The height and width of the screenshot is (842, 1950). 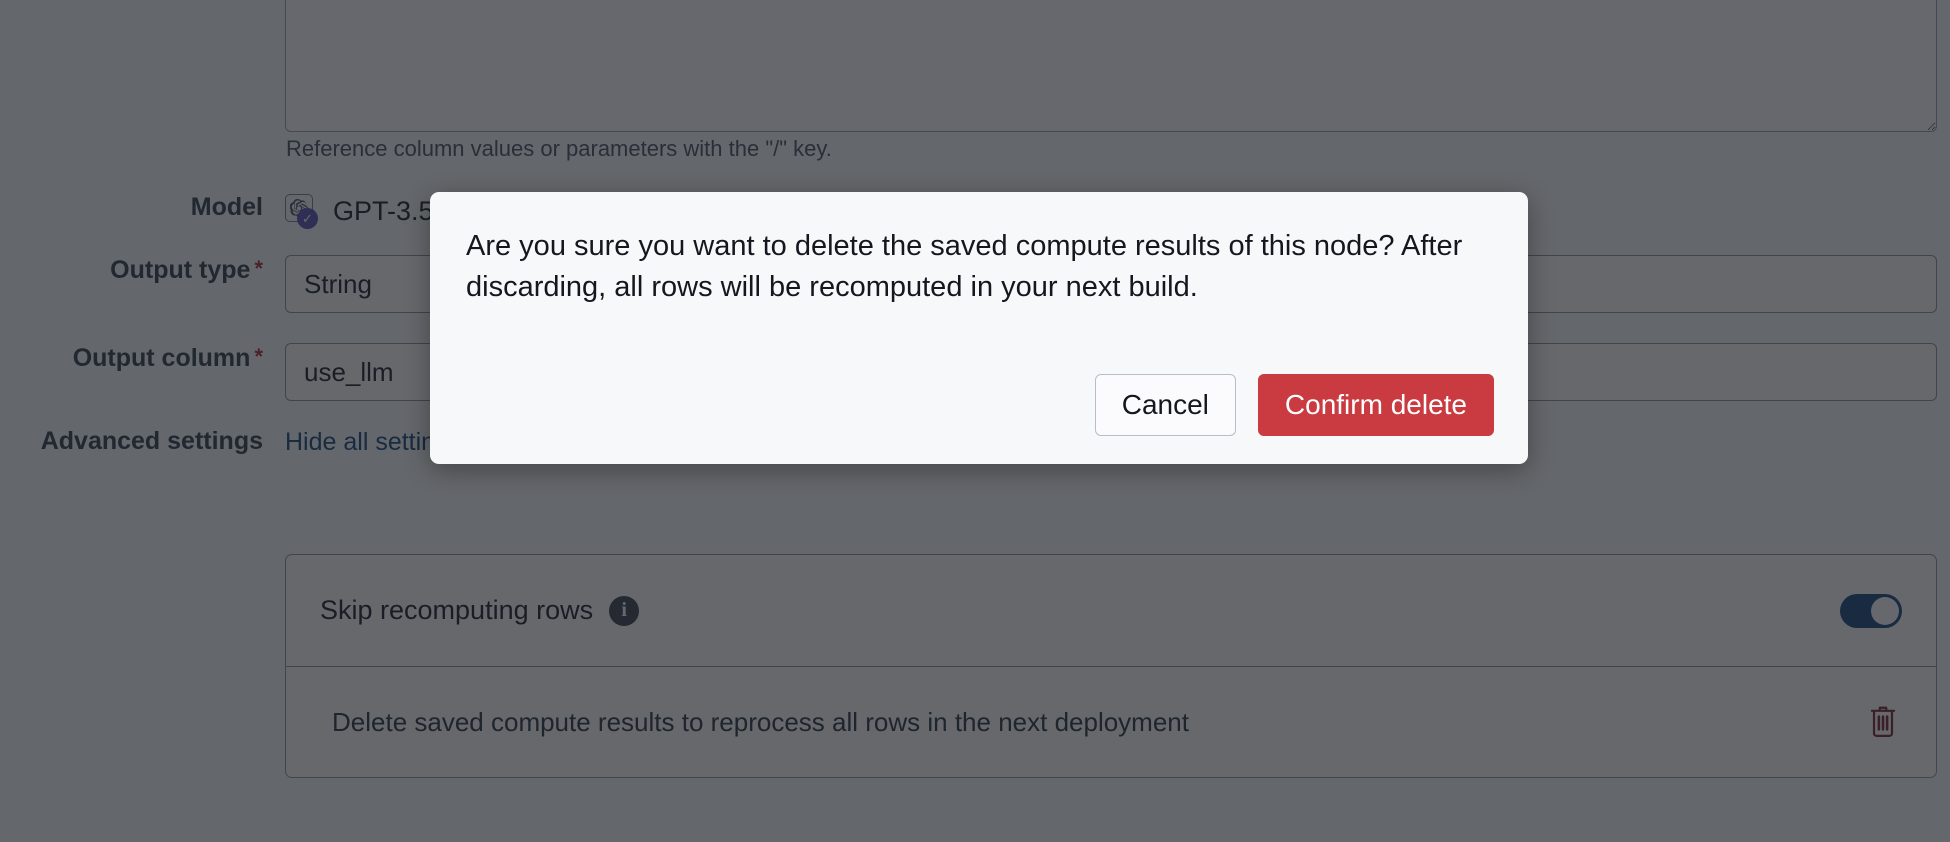 What do you see at coordinates (1165, 405) in the screenshot?
I see `cancel-button: Cancel` at bounding box center [1165, 405].